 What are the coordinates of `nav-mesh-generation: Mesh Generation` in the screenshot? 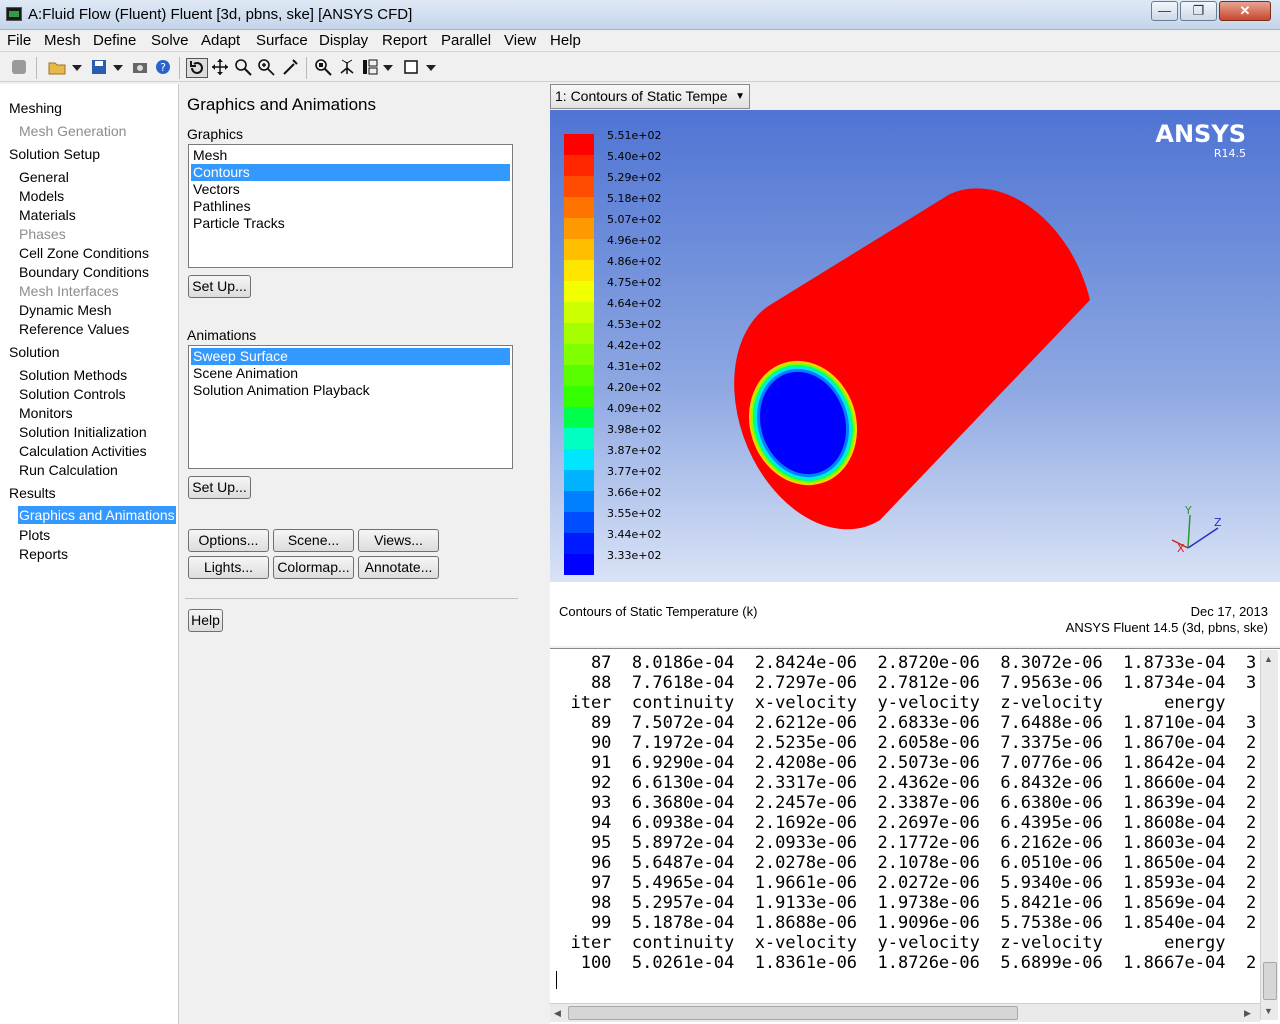 It's located at (72, 131).